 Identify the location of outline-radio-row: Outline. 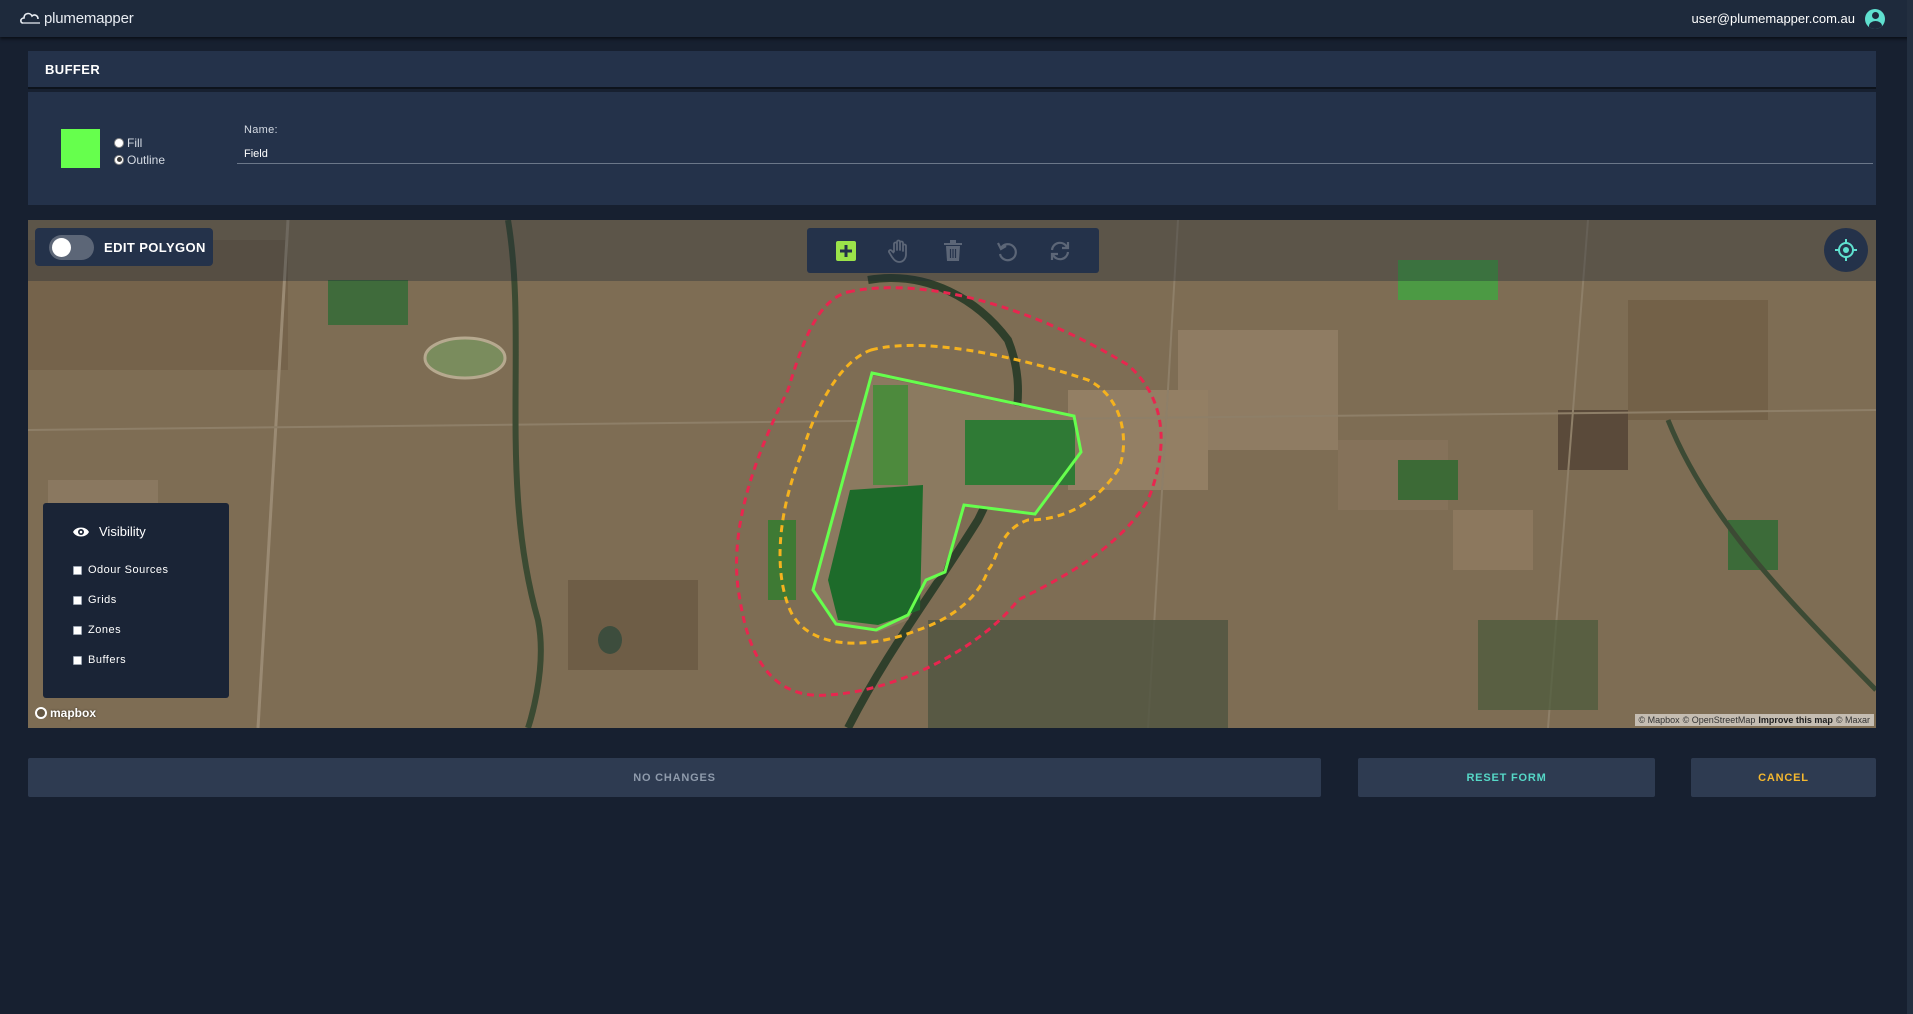
(139, 159).